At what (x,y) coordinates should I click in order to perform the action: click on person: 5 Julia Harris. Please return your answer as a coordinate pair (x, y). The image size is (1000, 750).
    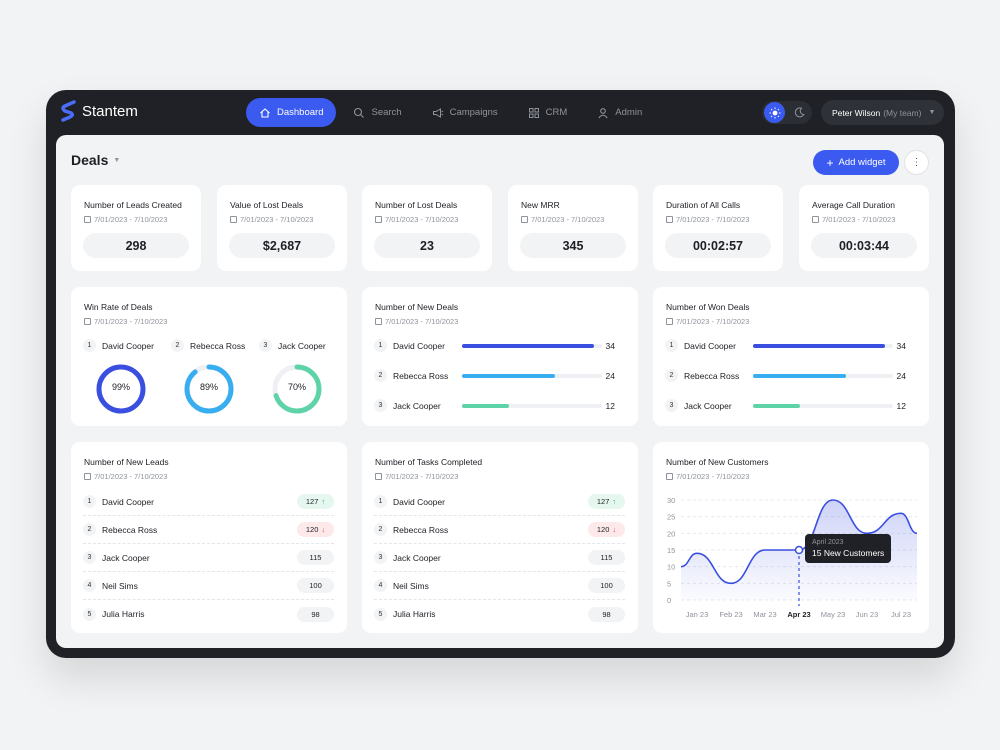
    Looking at the image, I should click on (114, 614).